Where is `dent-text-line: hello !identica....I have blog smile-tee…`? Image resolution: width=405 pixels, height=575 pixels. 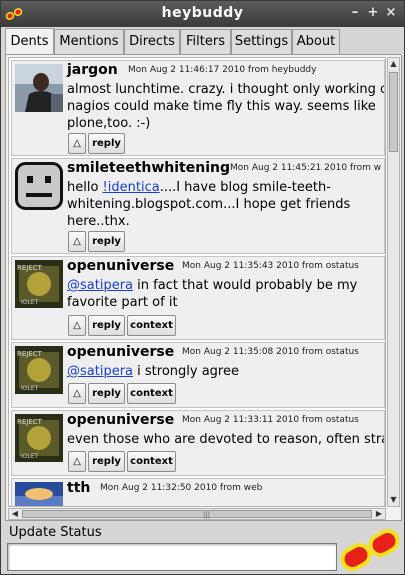 dent-text-line: hello !identica....I have blog smile-tee… is located at coordinates (199, 187).